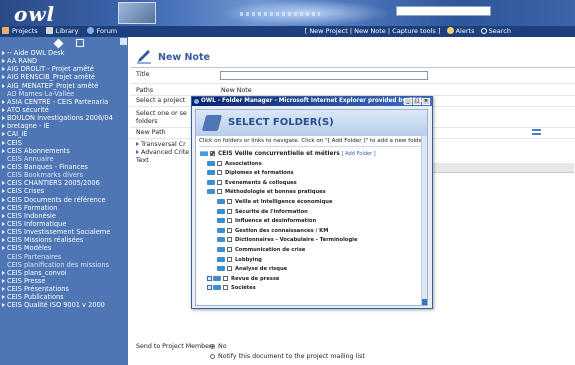 The height and width of the screenshot is (365, 575). I want to click on nav-projects: Projects, so click(21, 31).